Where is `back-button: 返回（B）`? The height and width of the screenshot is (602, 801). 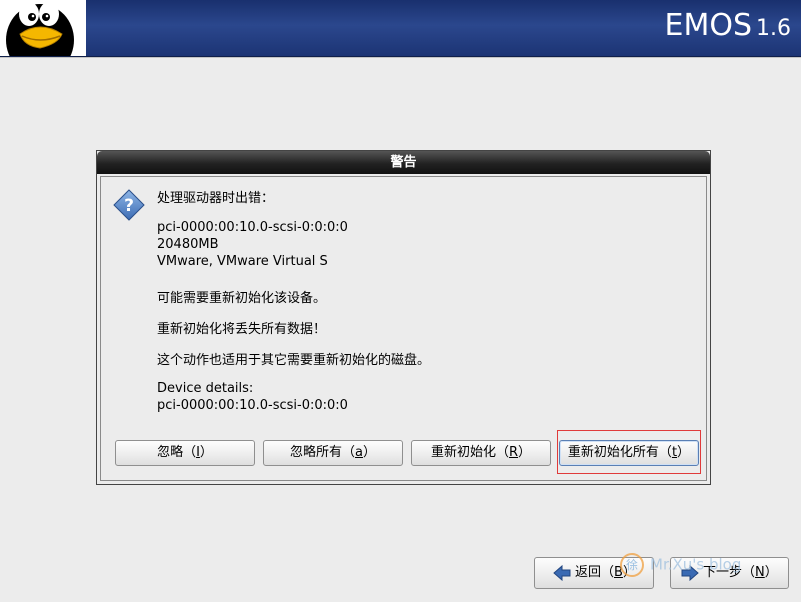 back-button: 返回（B） is located at coordinates (594, 573).